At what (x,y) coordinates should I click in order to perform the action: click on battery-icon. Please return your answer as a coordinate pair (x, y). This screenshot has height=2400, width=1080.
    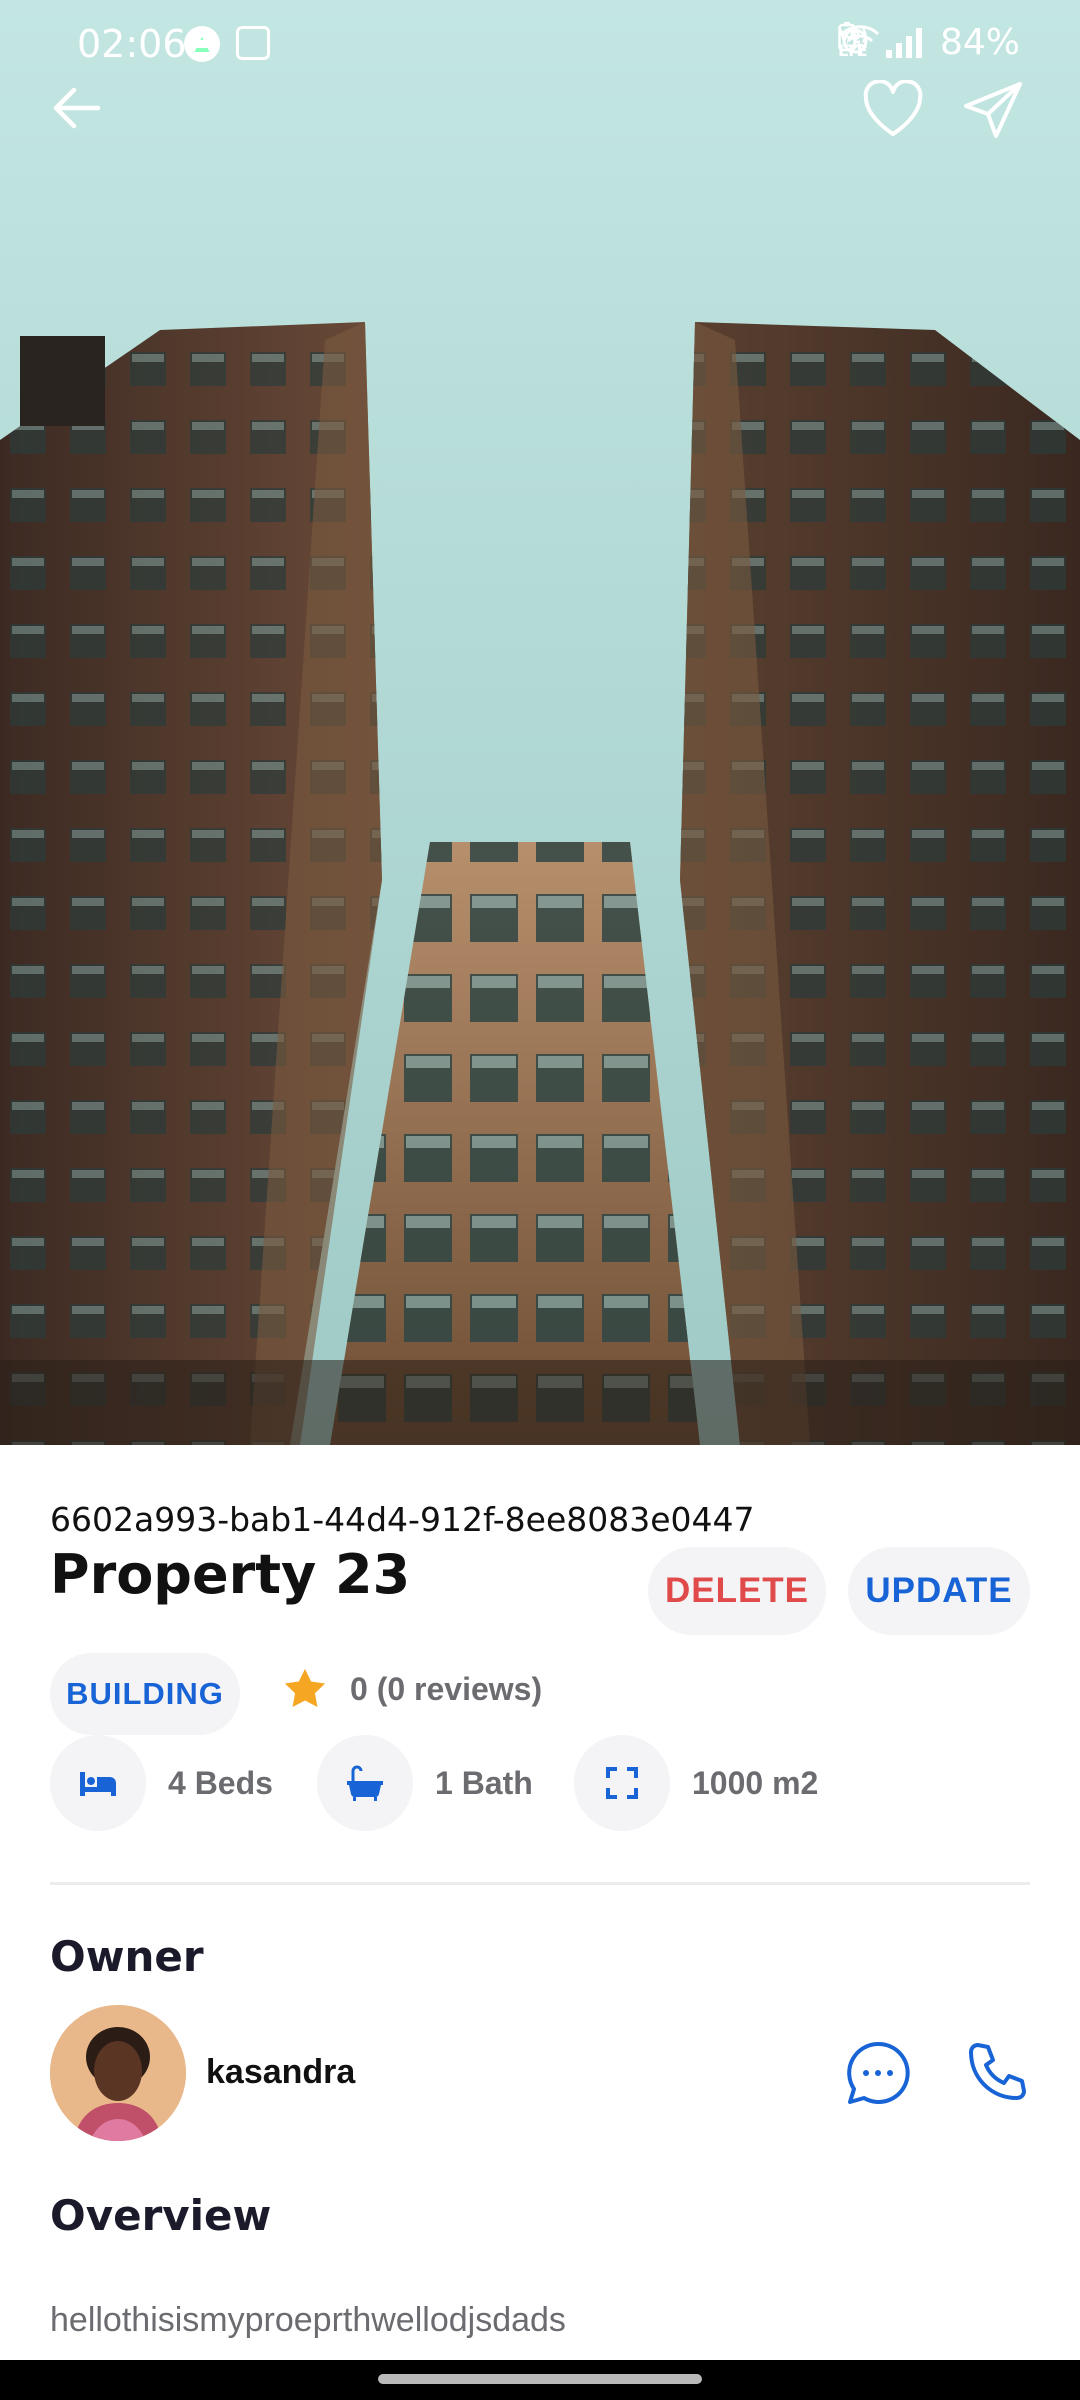
    Looking at the image, I should click on (847, 37).